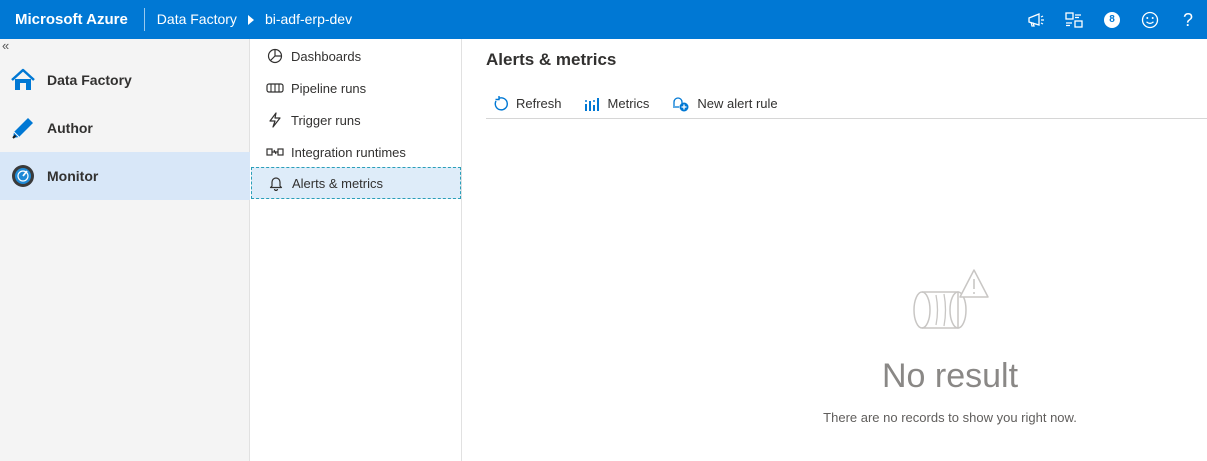 The height and width of the screenshot is (461, 1207). I want to click on rail-item-label: Data Factory, so click(89, 80).